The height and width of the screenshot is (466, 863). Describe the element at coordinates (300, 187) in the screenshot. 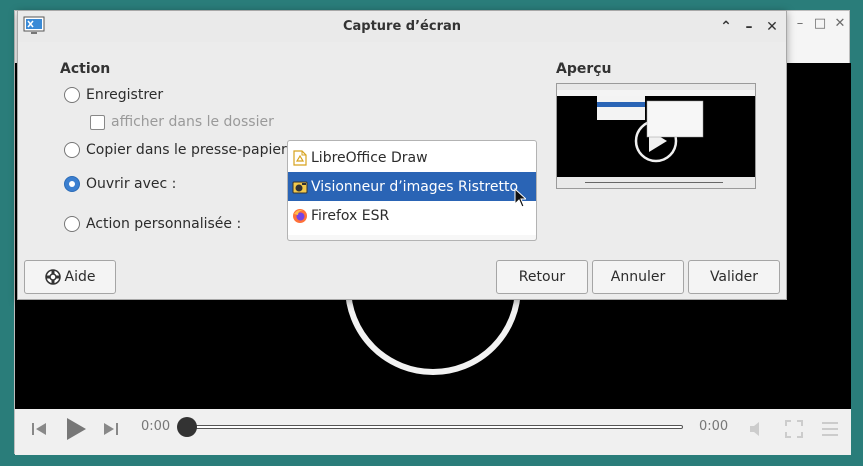

I see `ristretto-icon` at that location.